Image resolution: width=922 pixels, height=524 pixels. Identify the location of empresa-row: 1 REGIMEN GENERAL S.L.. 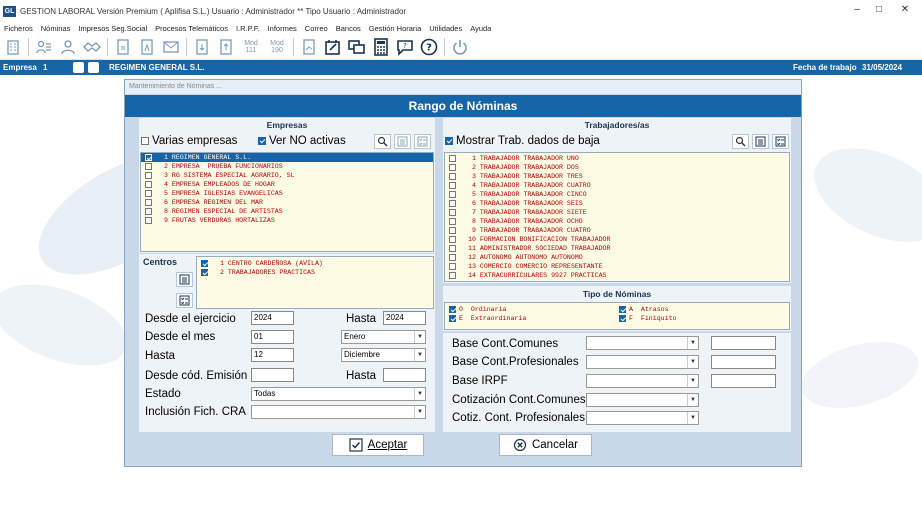
(287, 157).